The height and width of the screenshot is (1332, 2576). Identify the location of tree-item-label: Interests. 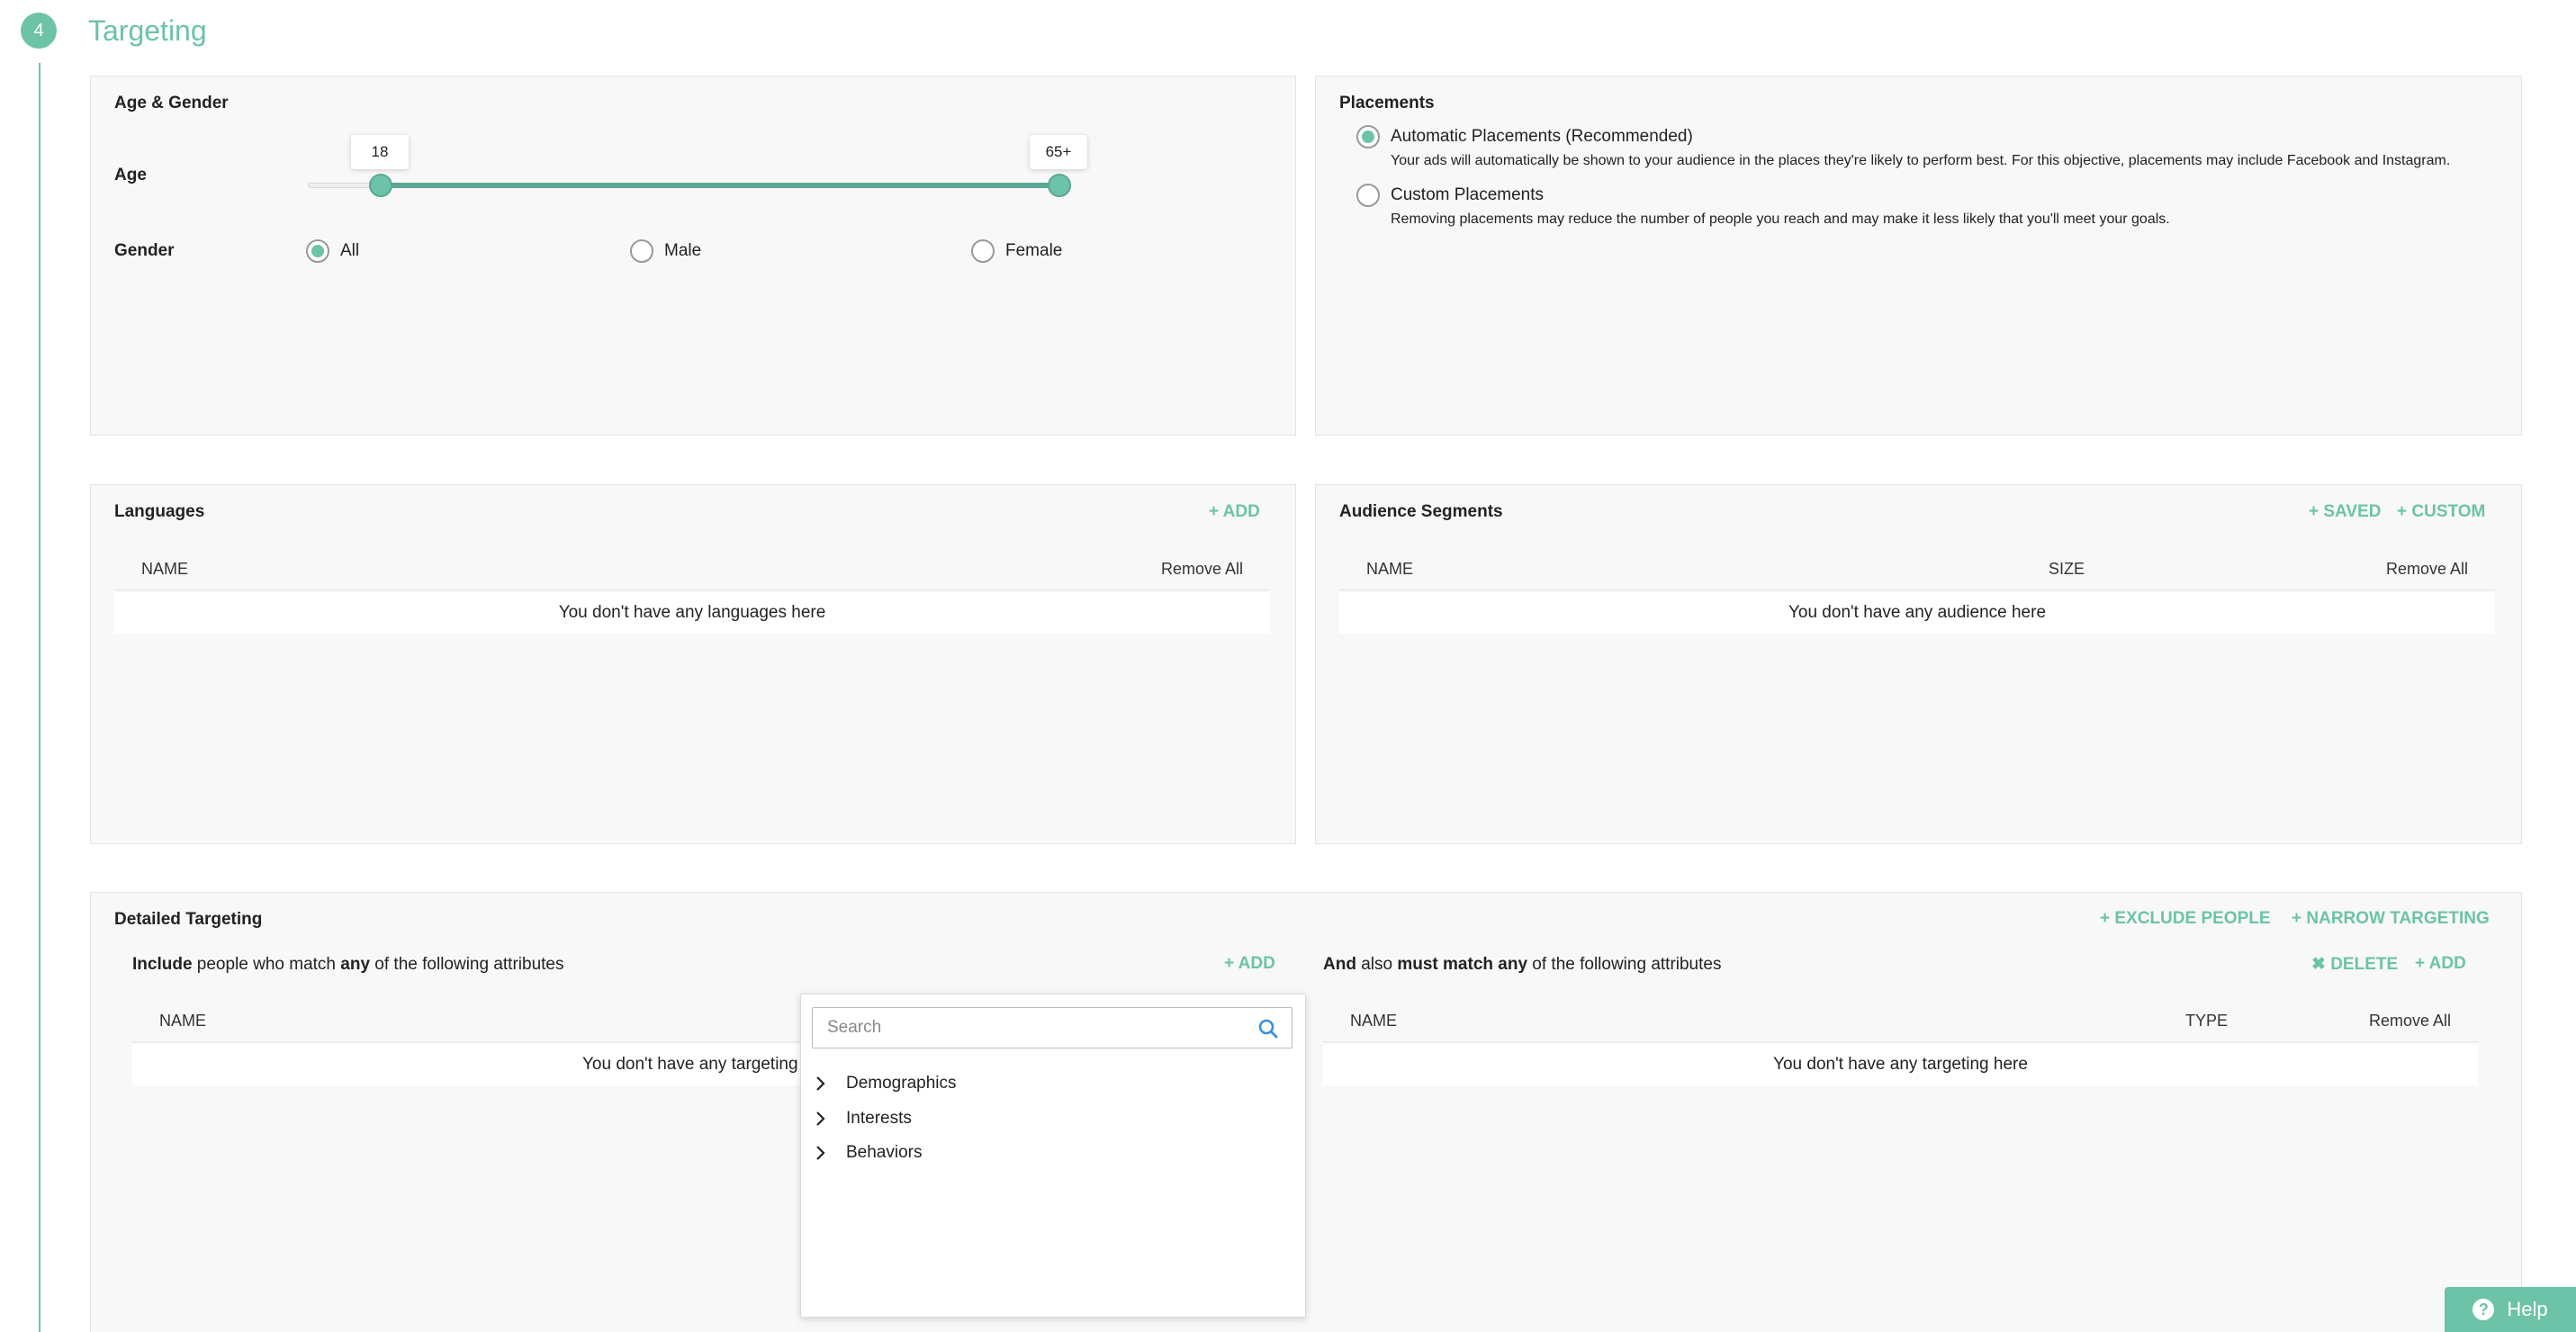
(879, 1118).